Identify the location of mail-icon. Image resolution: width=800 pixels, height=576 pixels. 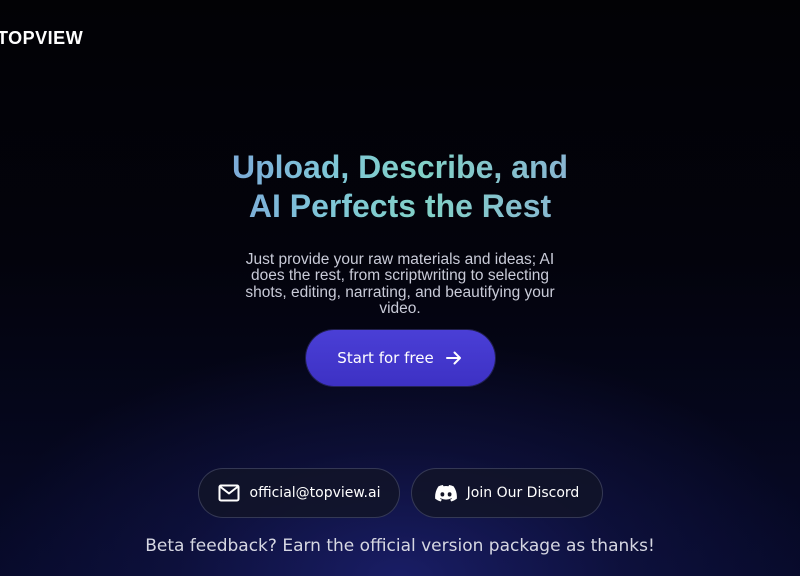
(229, 493).